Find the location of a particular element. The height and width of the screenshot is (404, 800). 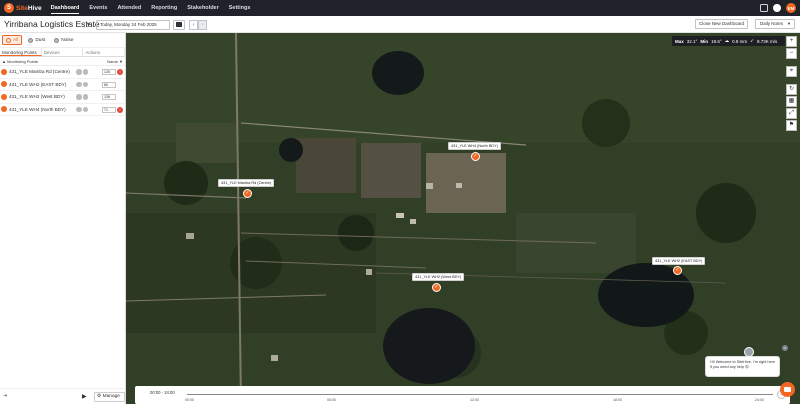

next-day-button: › is located at coordinates (202, 24).